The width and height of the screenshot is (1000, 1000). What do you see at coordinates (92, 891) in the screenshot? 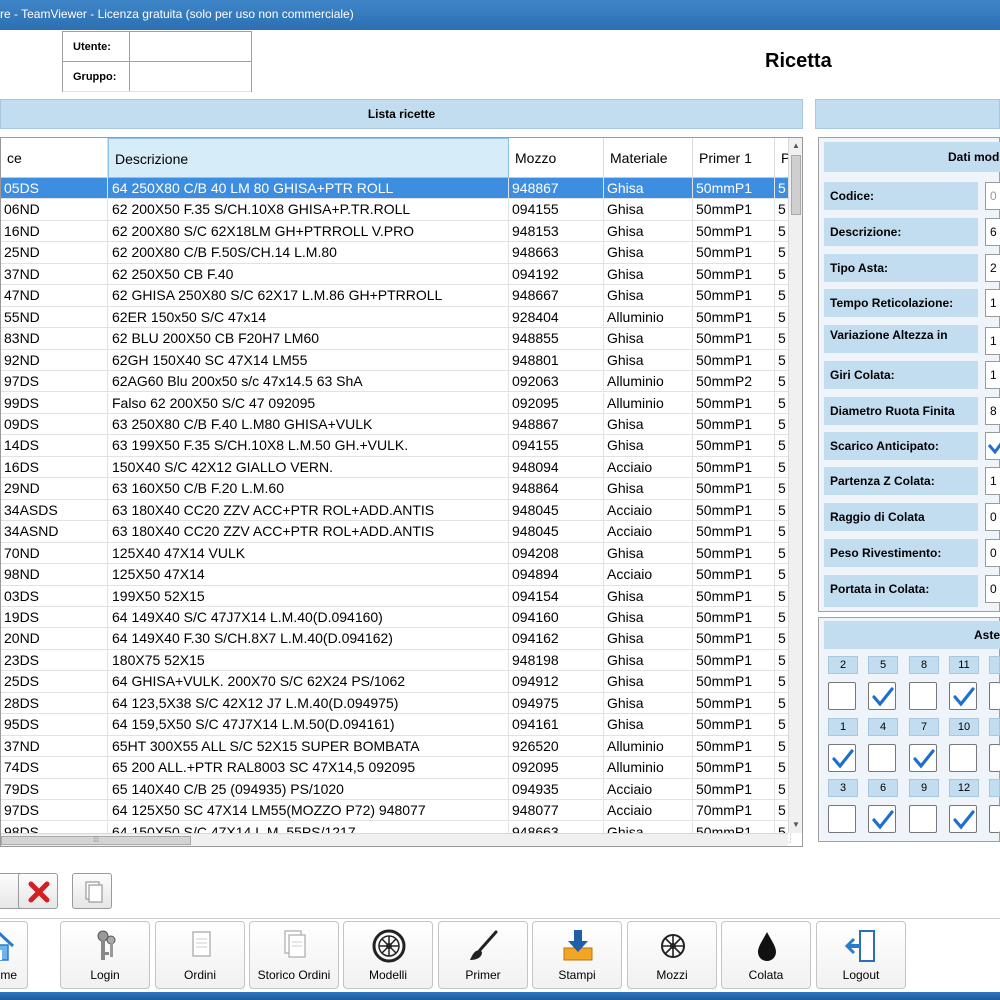
I see `copy-button` at bounding box center [92, 891].